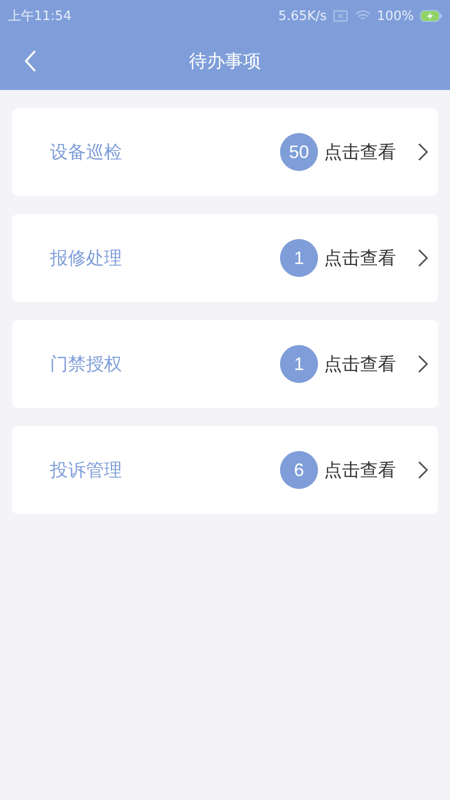 The image size is (450, 800). Describe the element at coordinates (86, 470) in the screenshot. I see `task-label: 投诉管理` at that location.